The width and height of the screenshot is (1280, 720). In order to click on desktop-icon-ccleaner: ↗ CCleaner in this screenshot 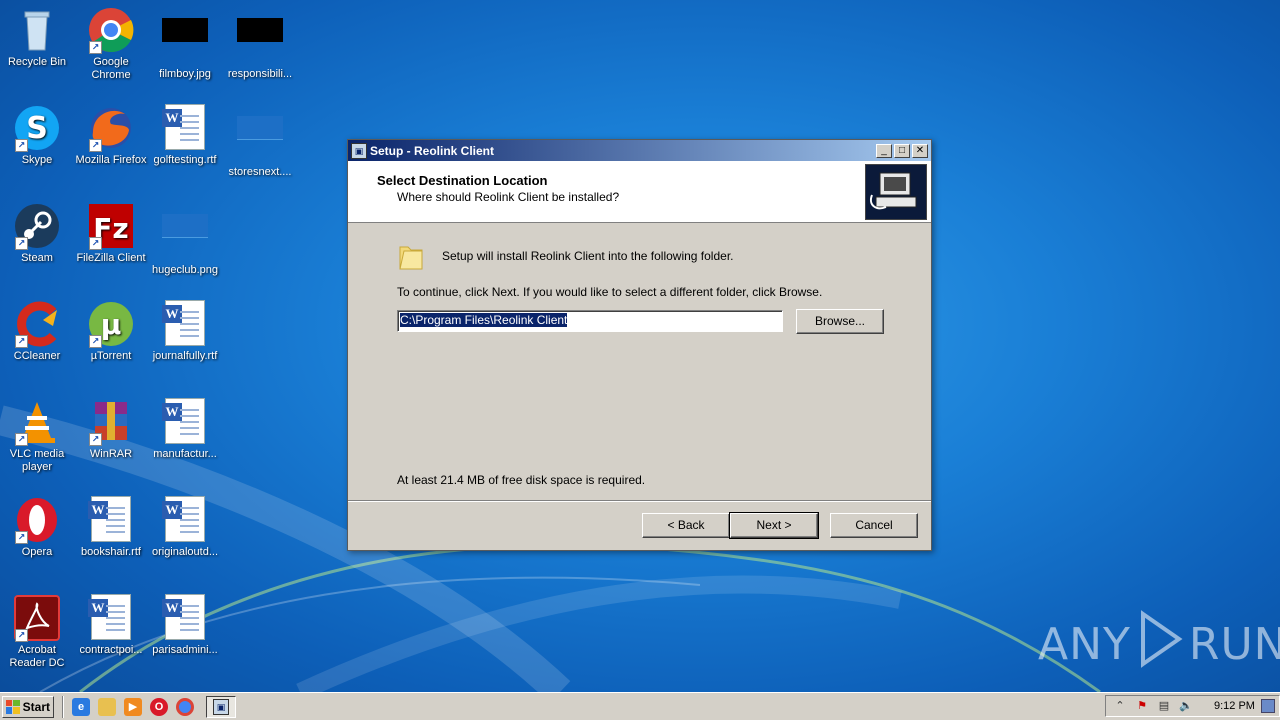, I will do `click(37, 331)`.